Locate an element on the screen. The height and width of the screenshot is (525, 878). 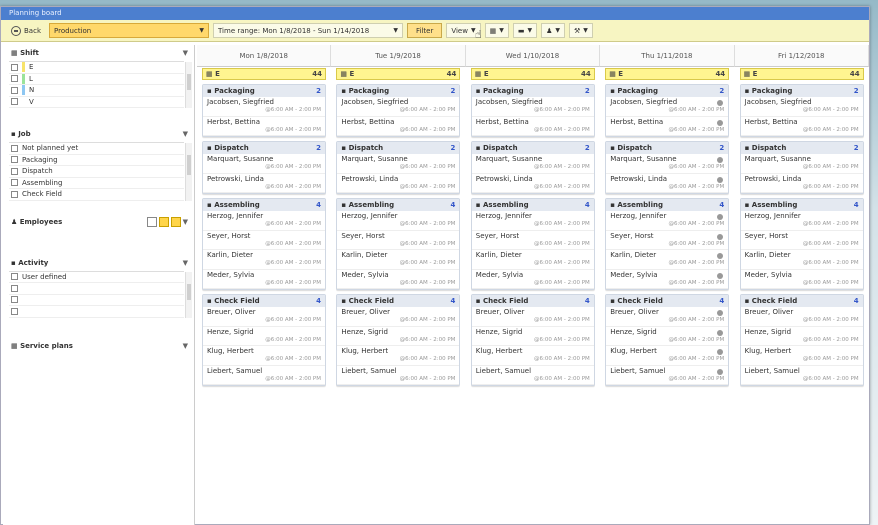
unit-select: Production ▼ is located at coordinates (129, 30).